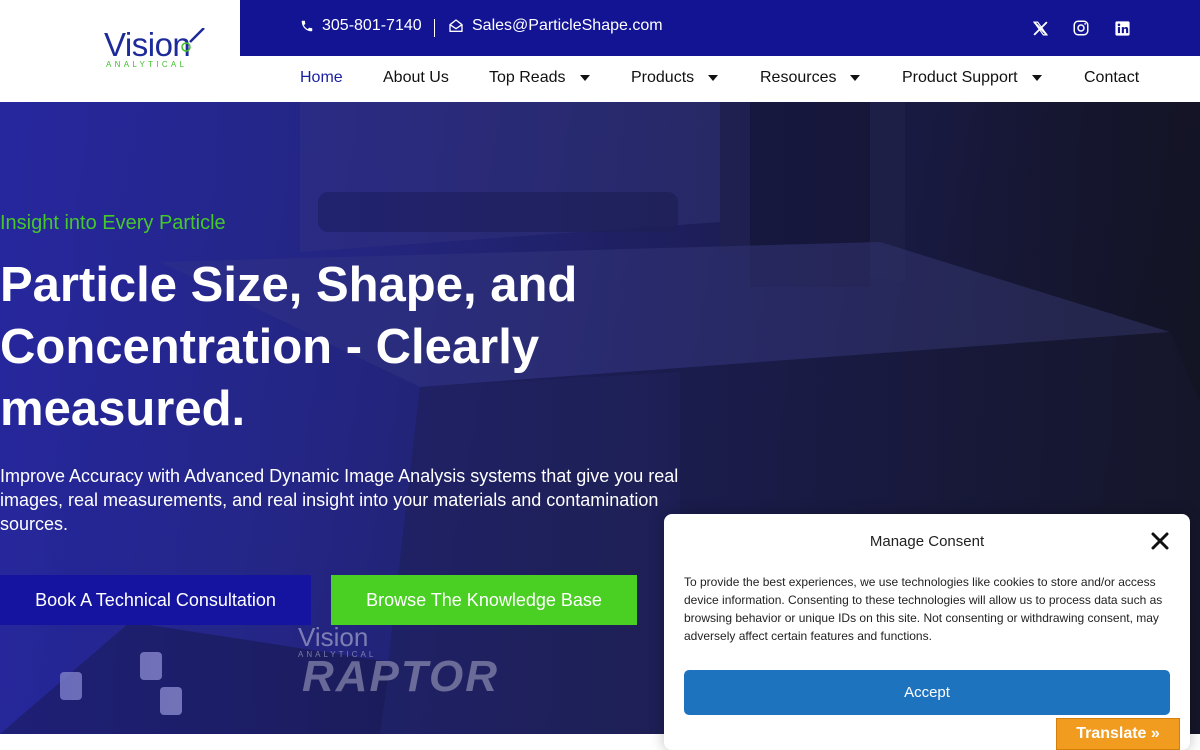 The image size is (1200, 750). What do you see at coordinates (960, 77) in the screenshot?
I see `nav-product-support-label: Product Support` at bounding box center [960, 77].